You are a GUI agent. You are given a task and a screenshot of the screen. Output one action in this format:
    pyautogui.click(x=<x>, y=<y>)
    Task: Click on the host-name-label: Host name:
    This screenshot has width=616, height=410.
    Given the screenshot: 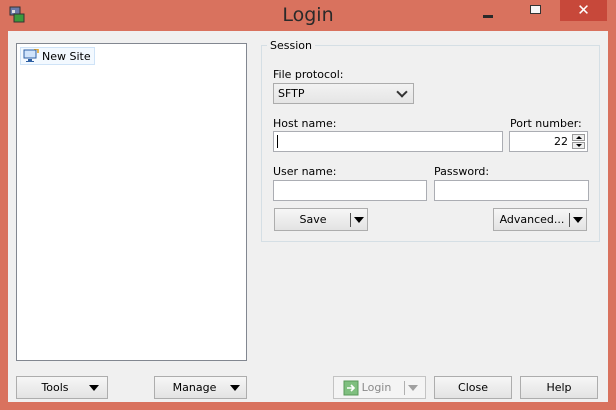 What is the action you would take?
    pyautogui.click(x=305, y=123)
    